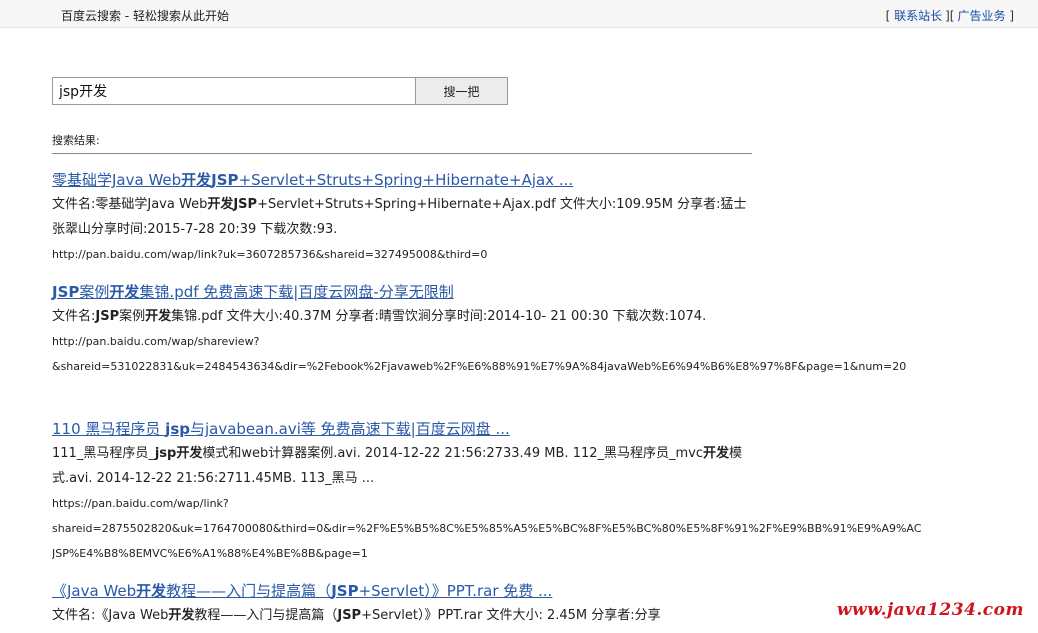  I want to click on bracket-mid: ][, so click(950, 16).